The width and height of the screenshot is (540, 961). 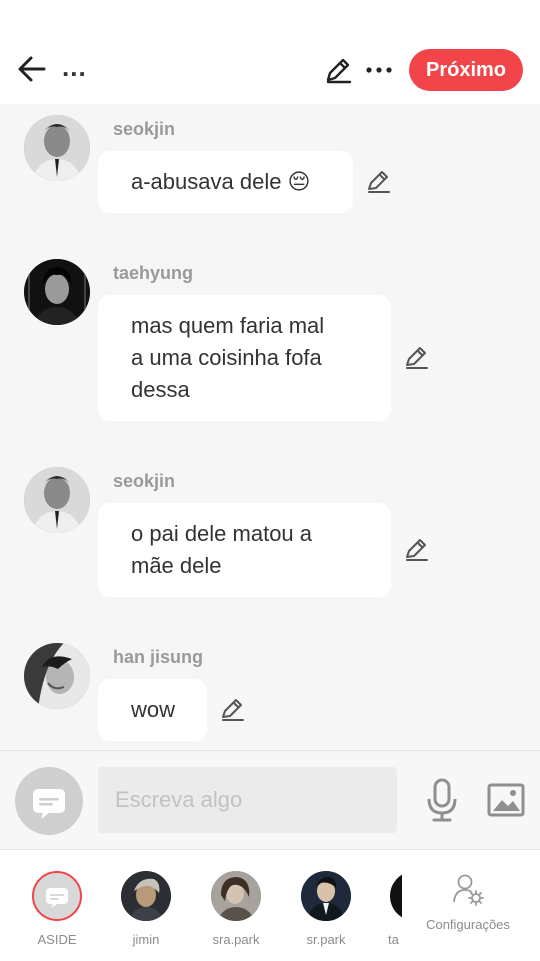 What do you see at coordinates (158, 657) in the screenshot?
I see `sender-name: han jisung` at bounding box center [158, 657].